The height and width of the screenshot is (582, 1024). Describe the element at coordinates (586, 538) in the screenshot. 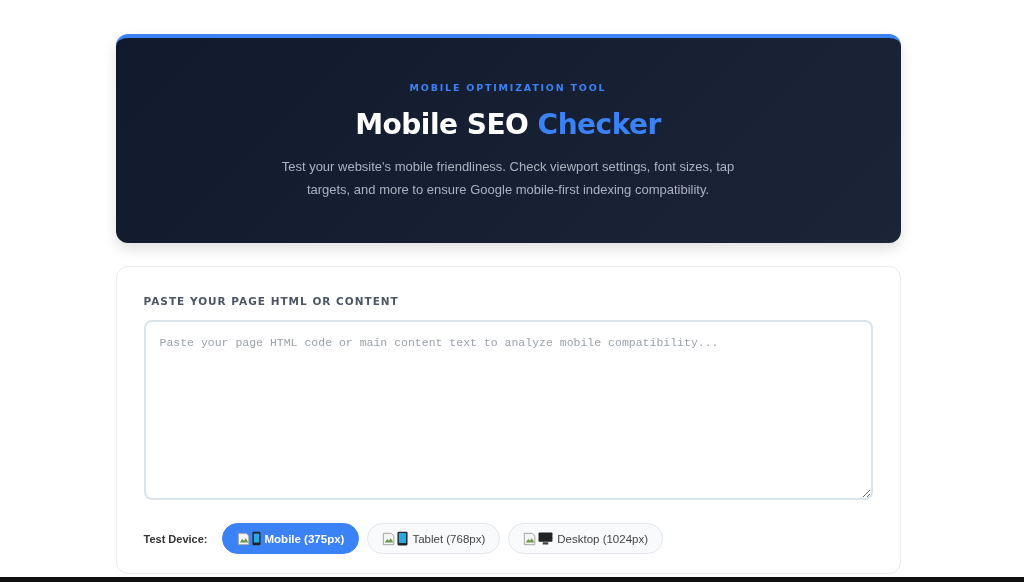

I see `device-button: Desktop (1024px)` at that location.